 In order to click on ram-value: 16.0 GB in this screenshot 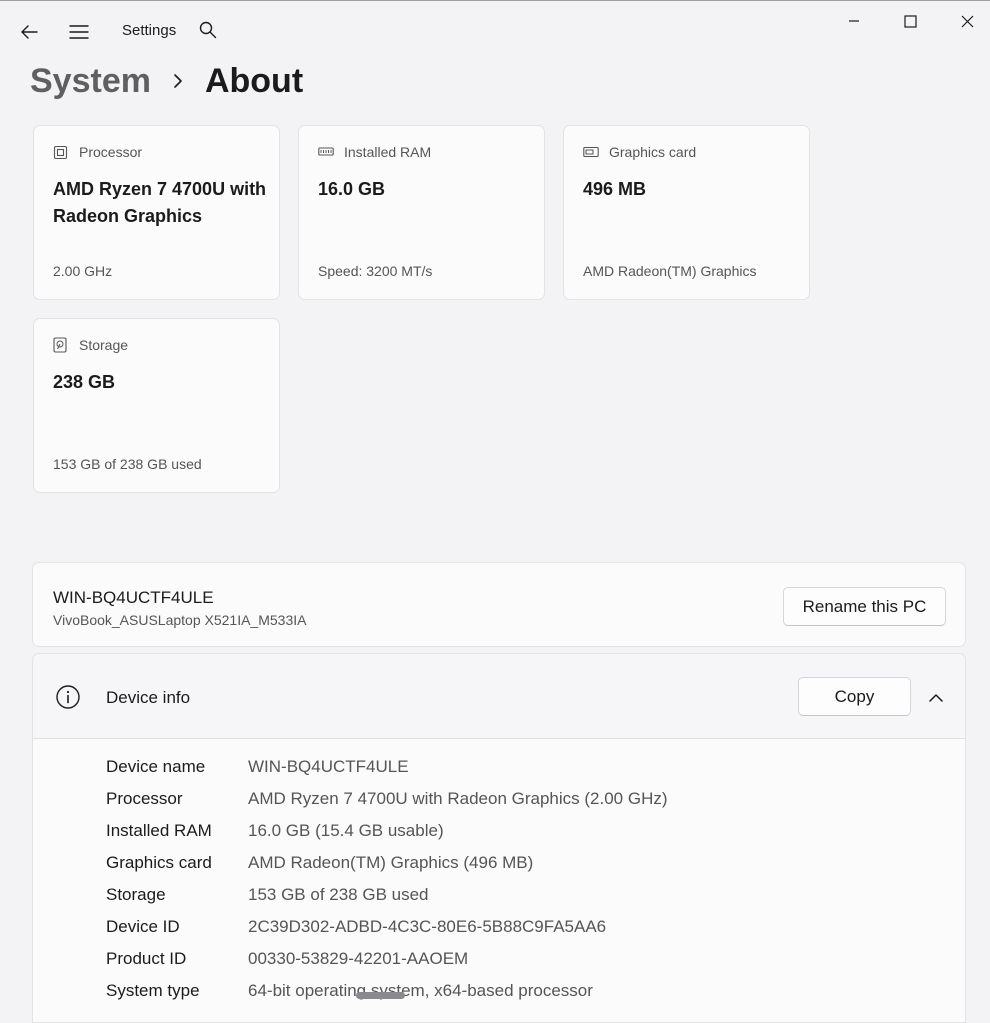, I will do `click(352, 189)`.